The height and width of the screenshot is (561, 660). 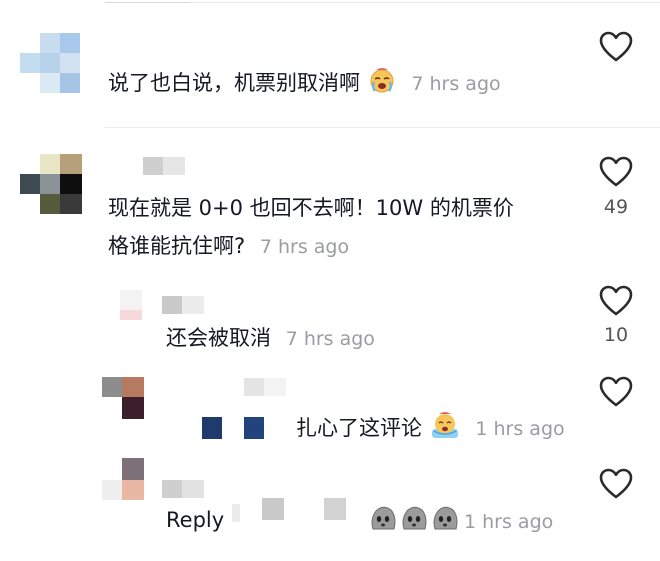 What do you see at coordinates (330, 339) in the screenshot?
I see `reply-time: 7 hrs ago` at bounding box center [330, 339].